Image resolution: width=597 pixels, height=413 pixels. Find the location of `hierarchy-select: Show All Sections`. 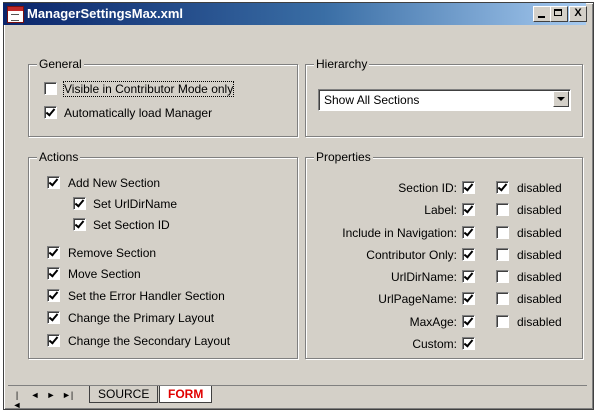

hierarchy-select: Show All Sections is located at coordinates (444, 100).